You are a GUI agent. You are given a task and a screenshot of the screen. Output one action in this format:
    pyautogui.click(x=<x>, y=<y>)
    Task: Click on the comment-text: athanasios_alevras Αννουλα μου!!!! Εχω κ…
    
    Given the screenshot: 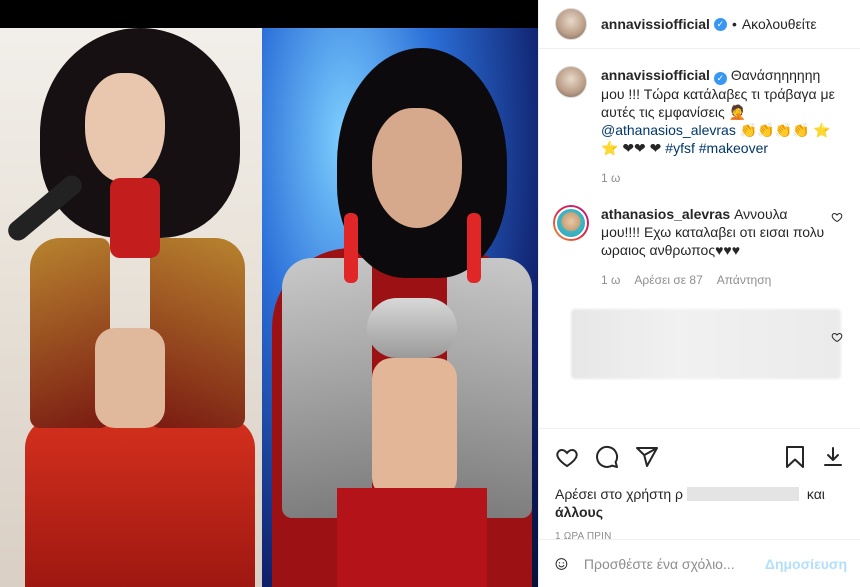 What is the action you would take?
    pyautogui.click(x=713, y=232)
    